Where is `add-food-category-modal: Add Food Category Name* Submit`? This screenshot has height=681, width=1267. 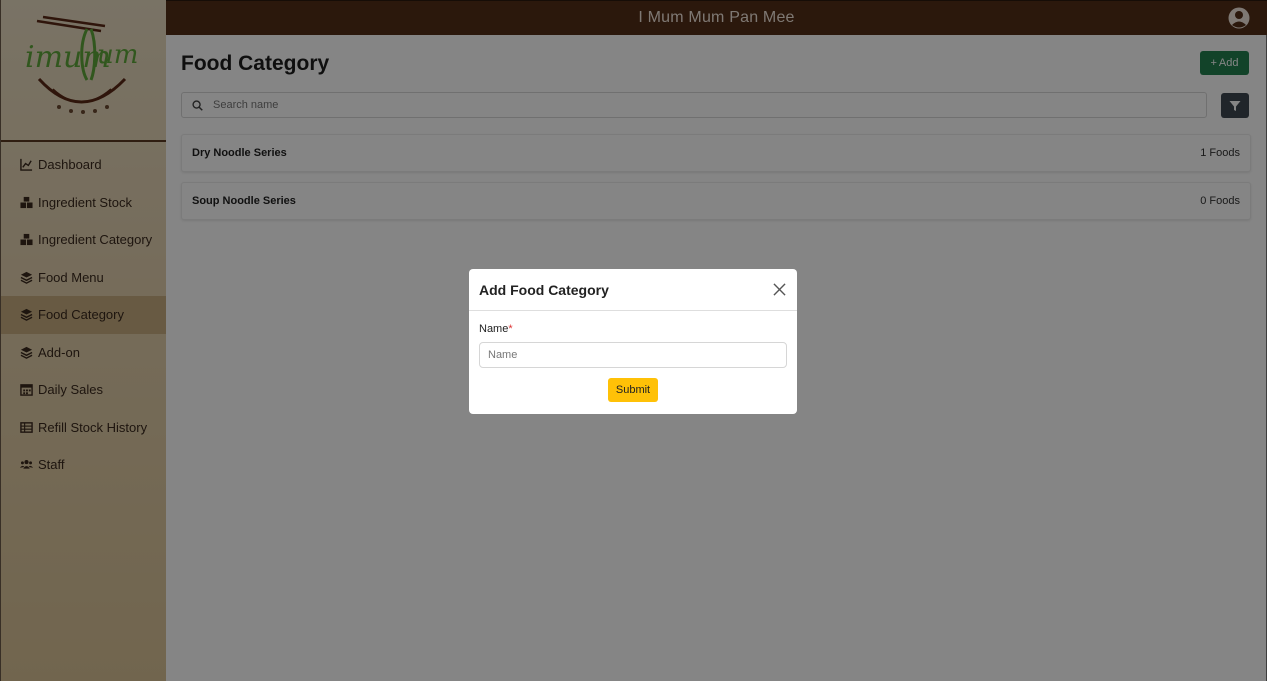 add-food-category-modal: Add Food Category Name* Submit is located at coordinates (633, 341).